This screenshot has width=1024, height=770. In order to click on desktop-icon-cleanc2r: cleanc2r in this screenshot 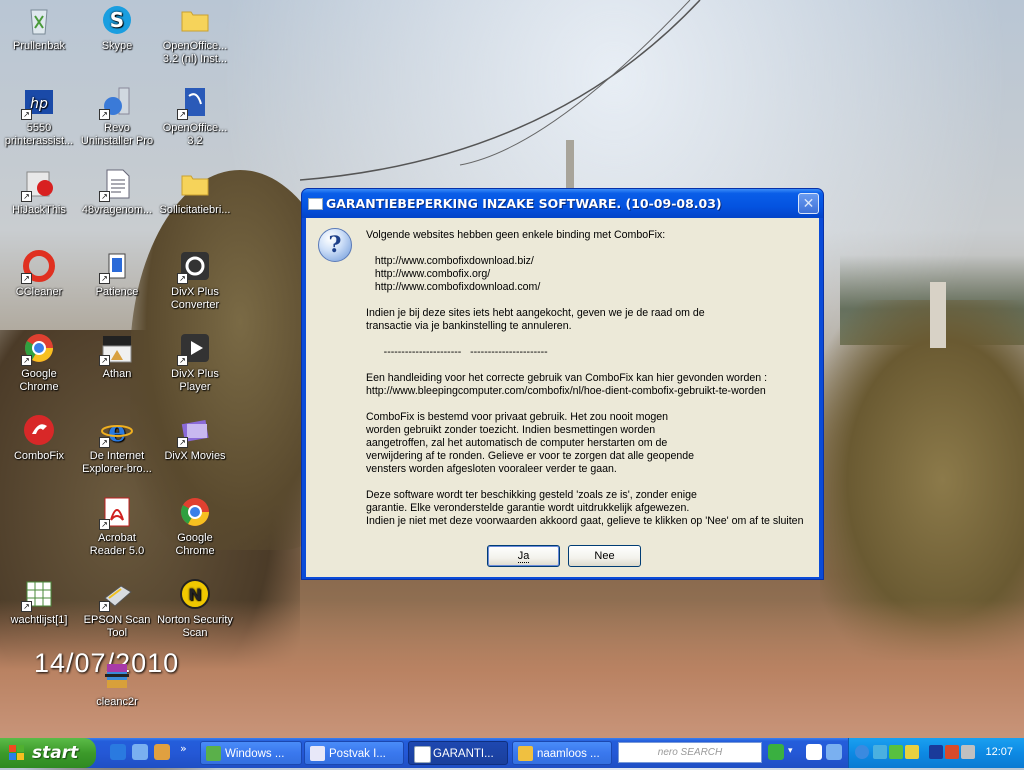, I will do `click(117, 684)`.